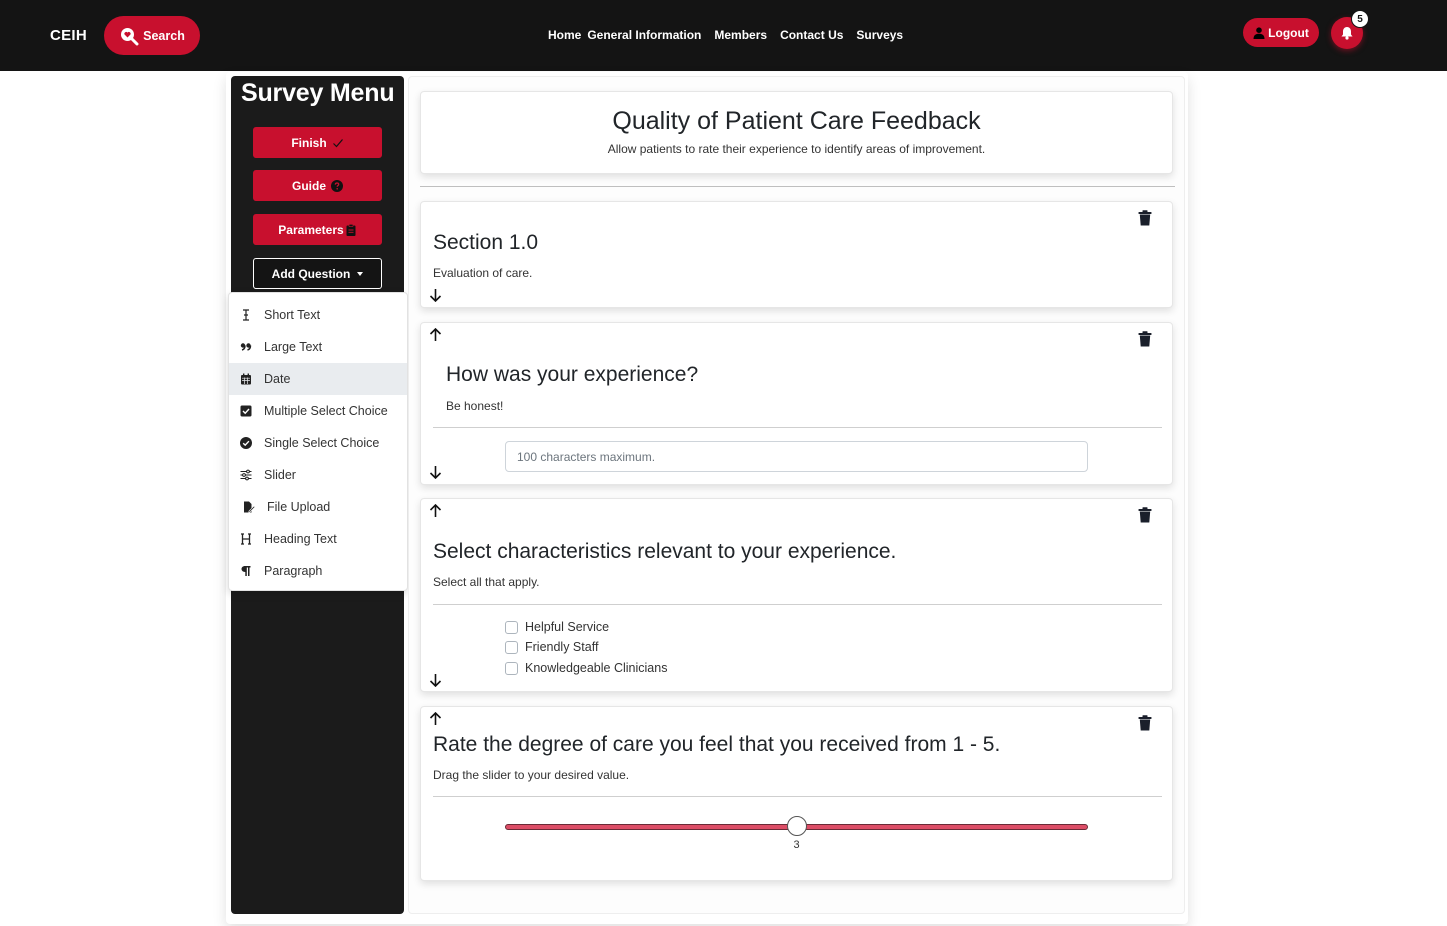 This screenshot has height=926, width=1447. I want to click on add-question-label: Add Question, so click(311, 273).